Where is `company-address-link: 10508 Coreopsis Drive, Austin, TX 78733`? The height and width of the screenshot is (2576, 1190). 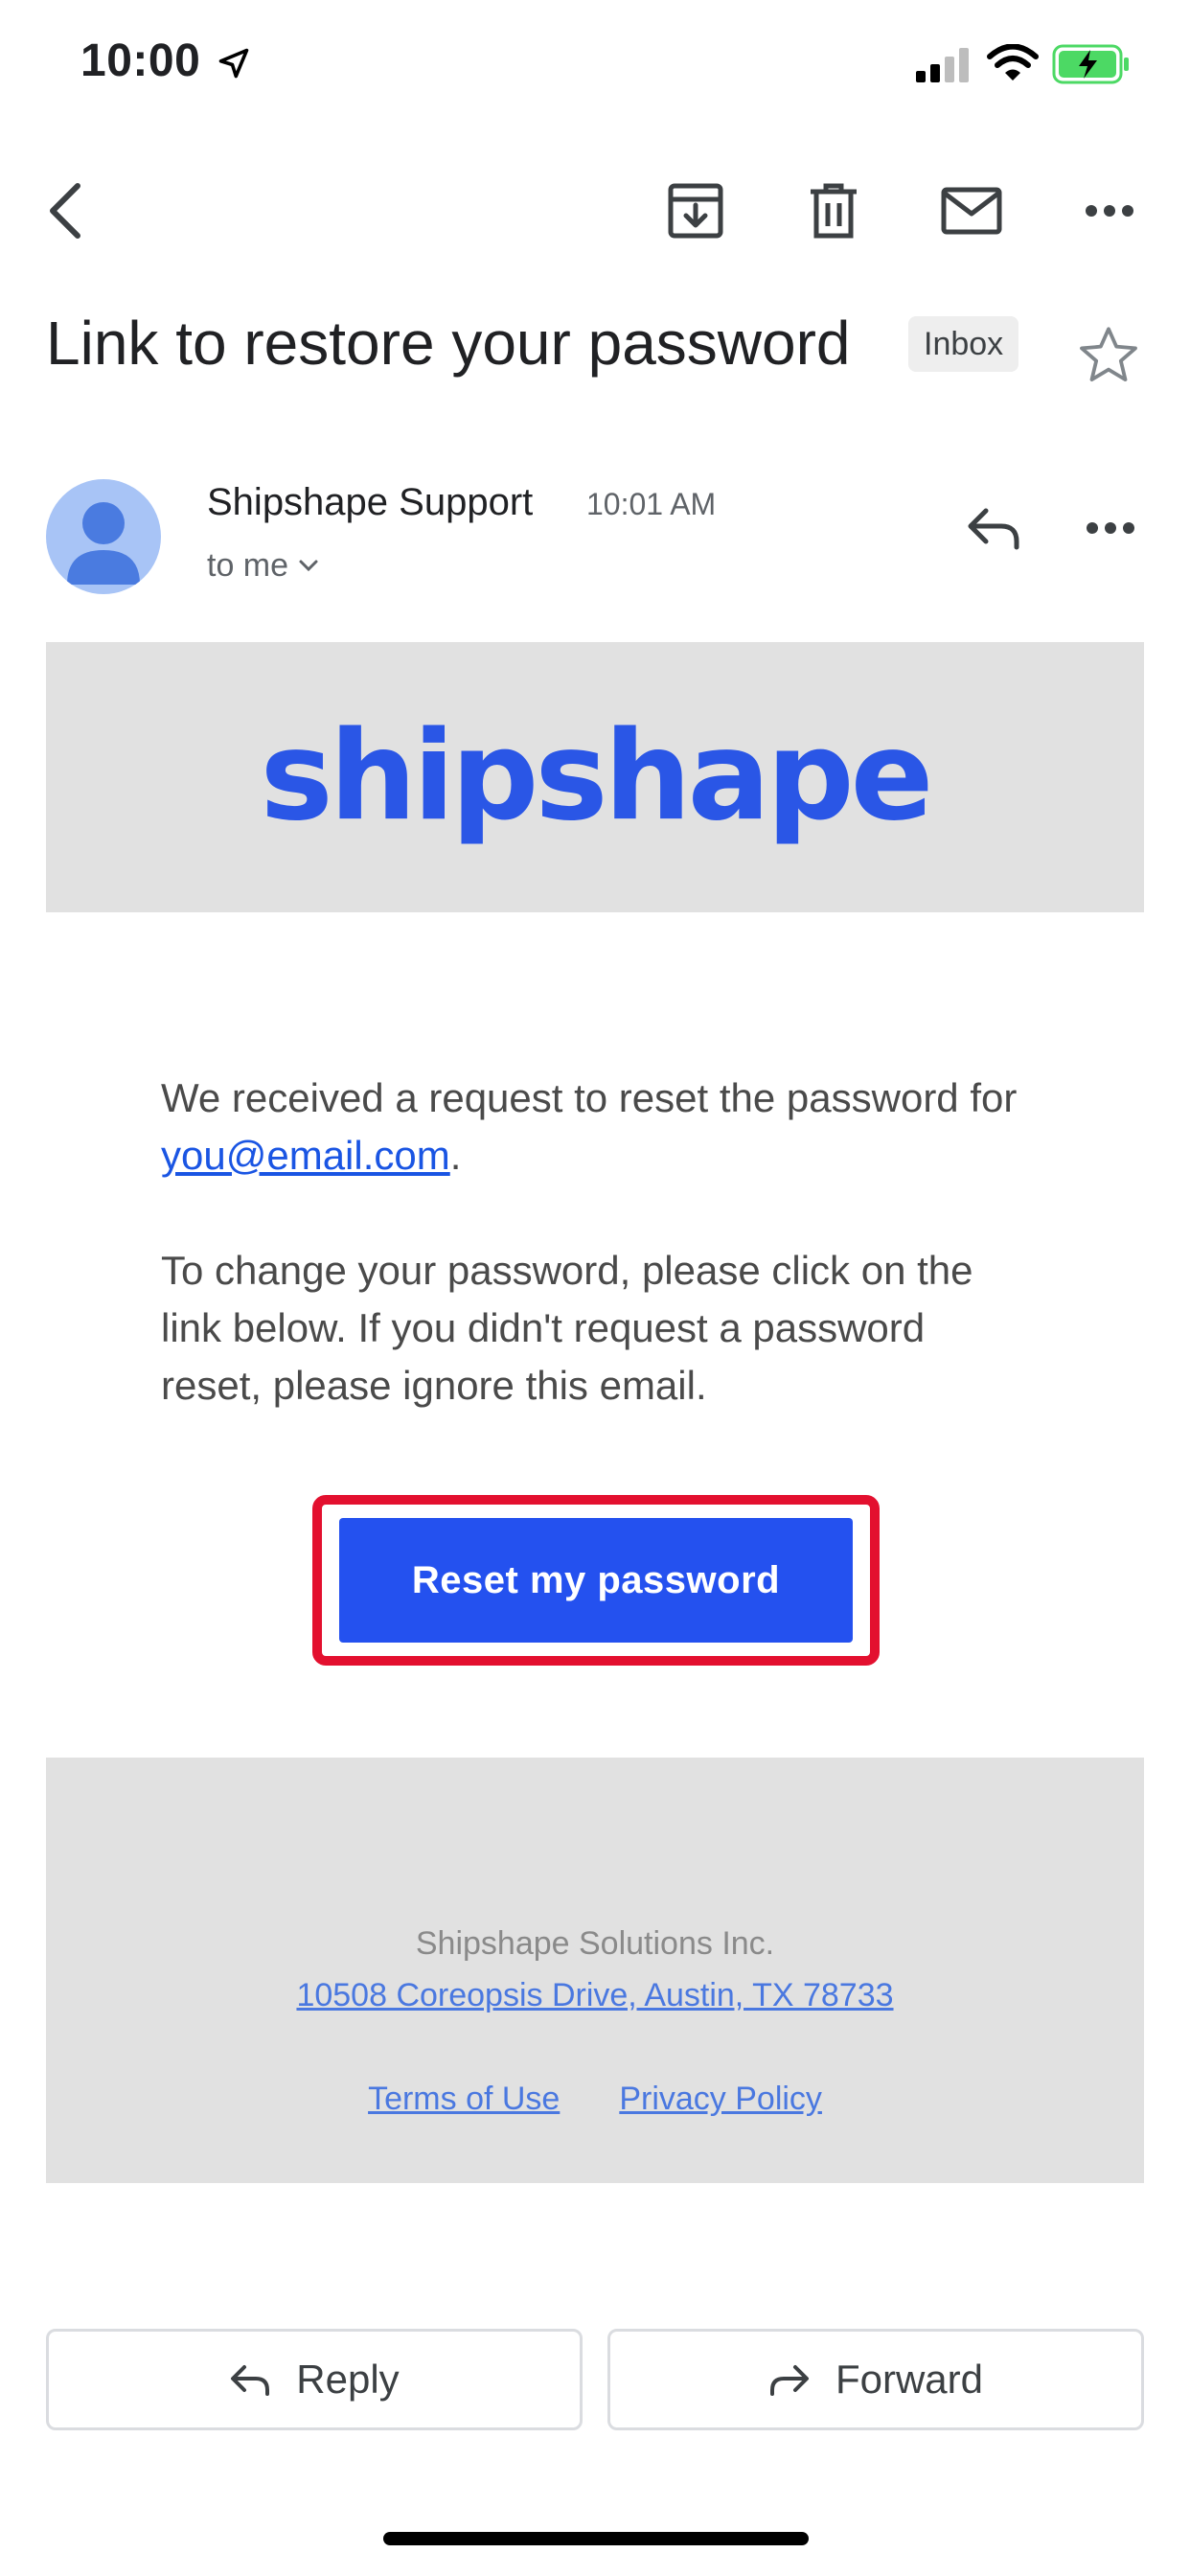
company-address-link: 10508 Coreopsis Drive, Austin, TX 78733 is located at coordinates (595, 1995).